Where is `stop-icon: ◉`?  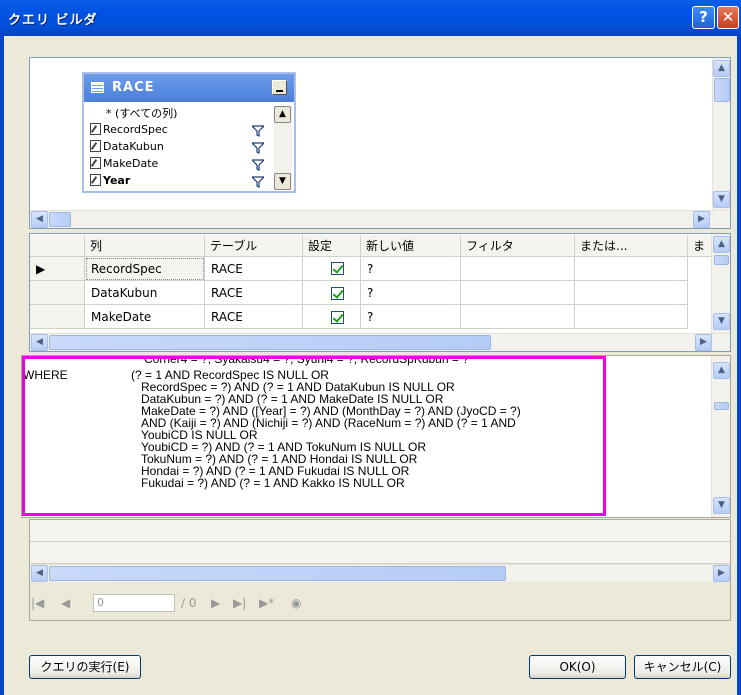 stop-icon: ◉ is located at coordinates (296, 603).